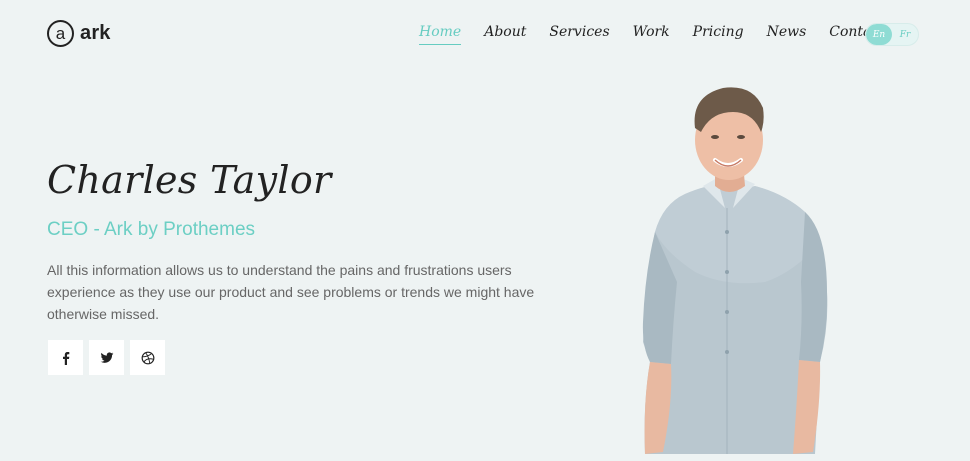 This screenshot has height=461, width=970. Describe the element at coordinates (95, 33) in the screenshot. I see `logo-text: ark` at that location.